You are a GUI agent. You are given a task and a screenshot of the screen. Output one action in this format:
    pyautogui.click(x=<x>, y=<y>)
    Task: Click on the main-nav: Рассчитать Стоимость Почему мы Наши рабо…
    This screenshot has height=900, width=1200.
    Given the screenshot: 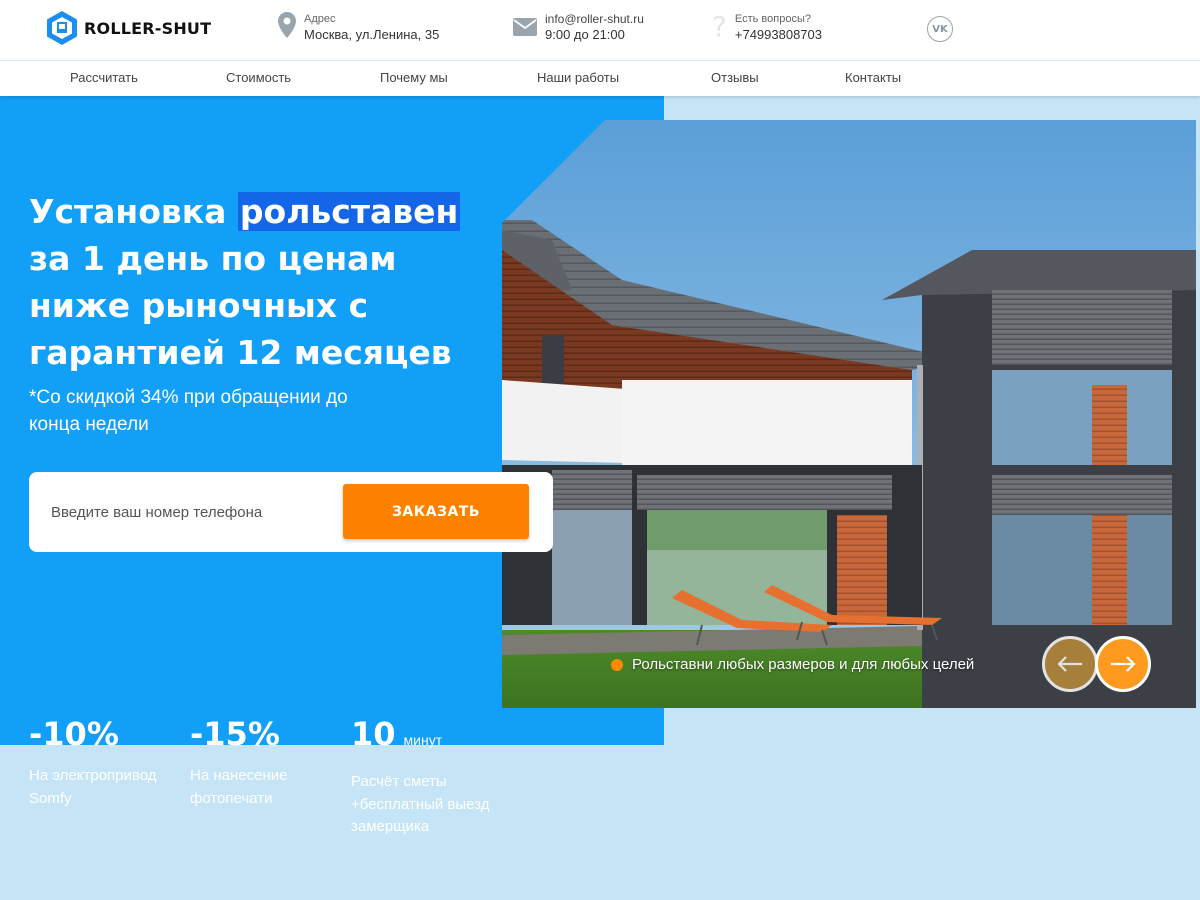 What is the action you would take?
    pyautogui.click(x=600, y=78)
    